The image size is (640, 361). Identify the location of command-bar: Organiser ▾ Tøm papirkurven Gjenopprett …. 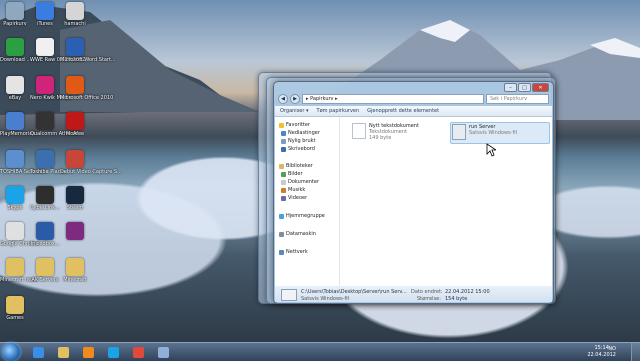
(413, 111).